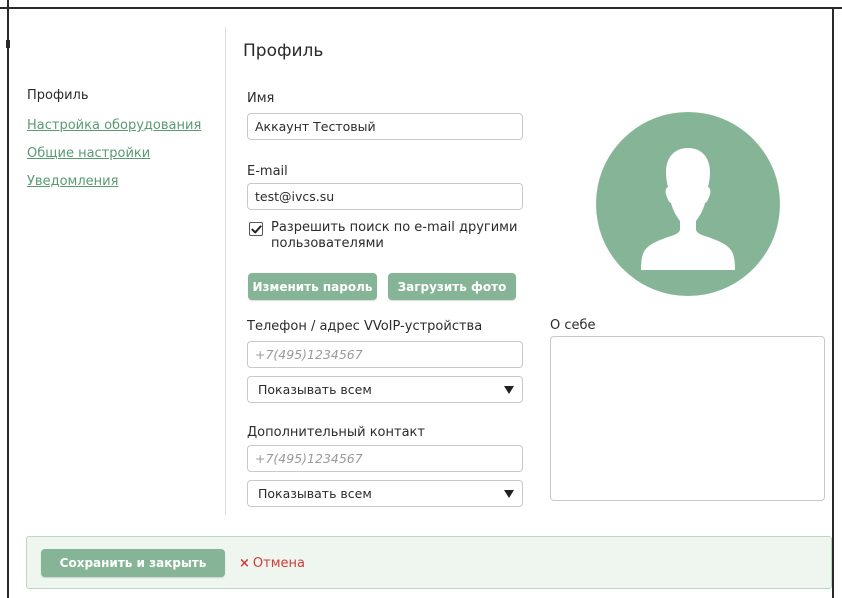 This screenshot has height=598, width=842. Describe the element at coordinates (385, 389) in the screenshot. I see `phone-visibility-select: Показывать всем` at that location.